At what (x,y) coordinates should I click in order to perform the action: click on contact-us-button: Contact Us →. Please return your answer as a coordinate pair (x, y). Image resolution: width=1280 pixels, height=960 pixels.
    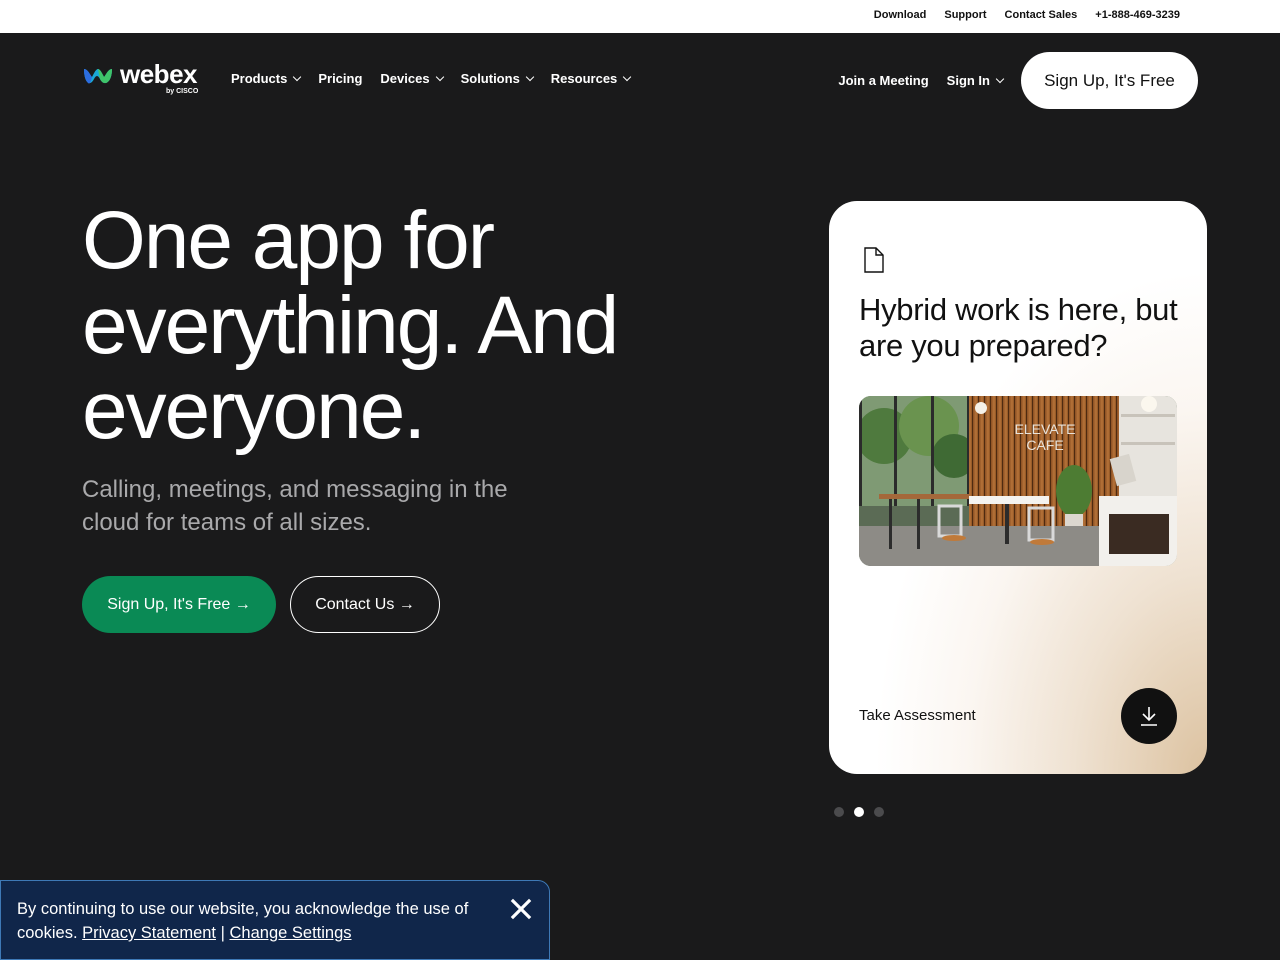
    Looking at the image, I should click on (365, 604).